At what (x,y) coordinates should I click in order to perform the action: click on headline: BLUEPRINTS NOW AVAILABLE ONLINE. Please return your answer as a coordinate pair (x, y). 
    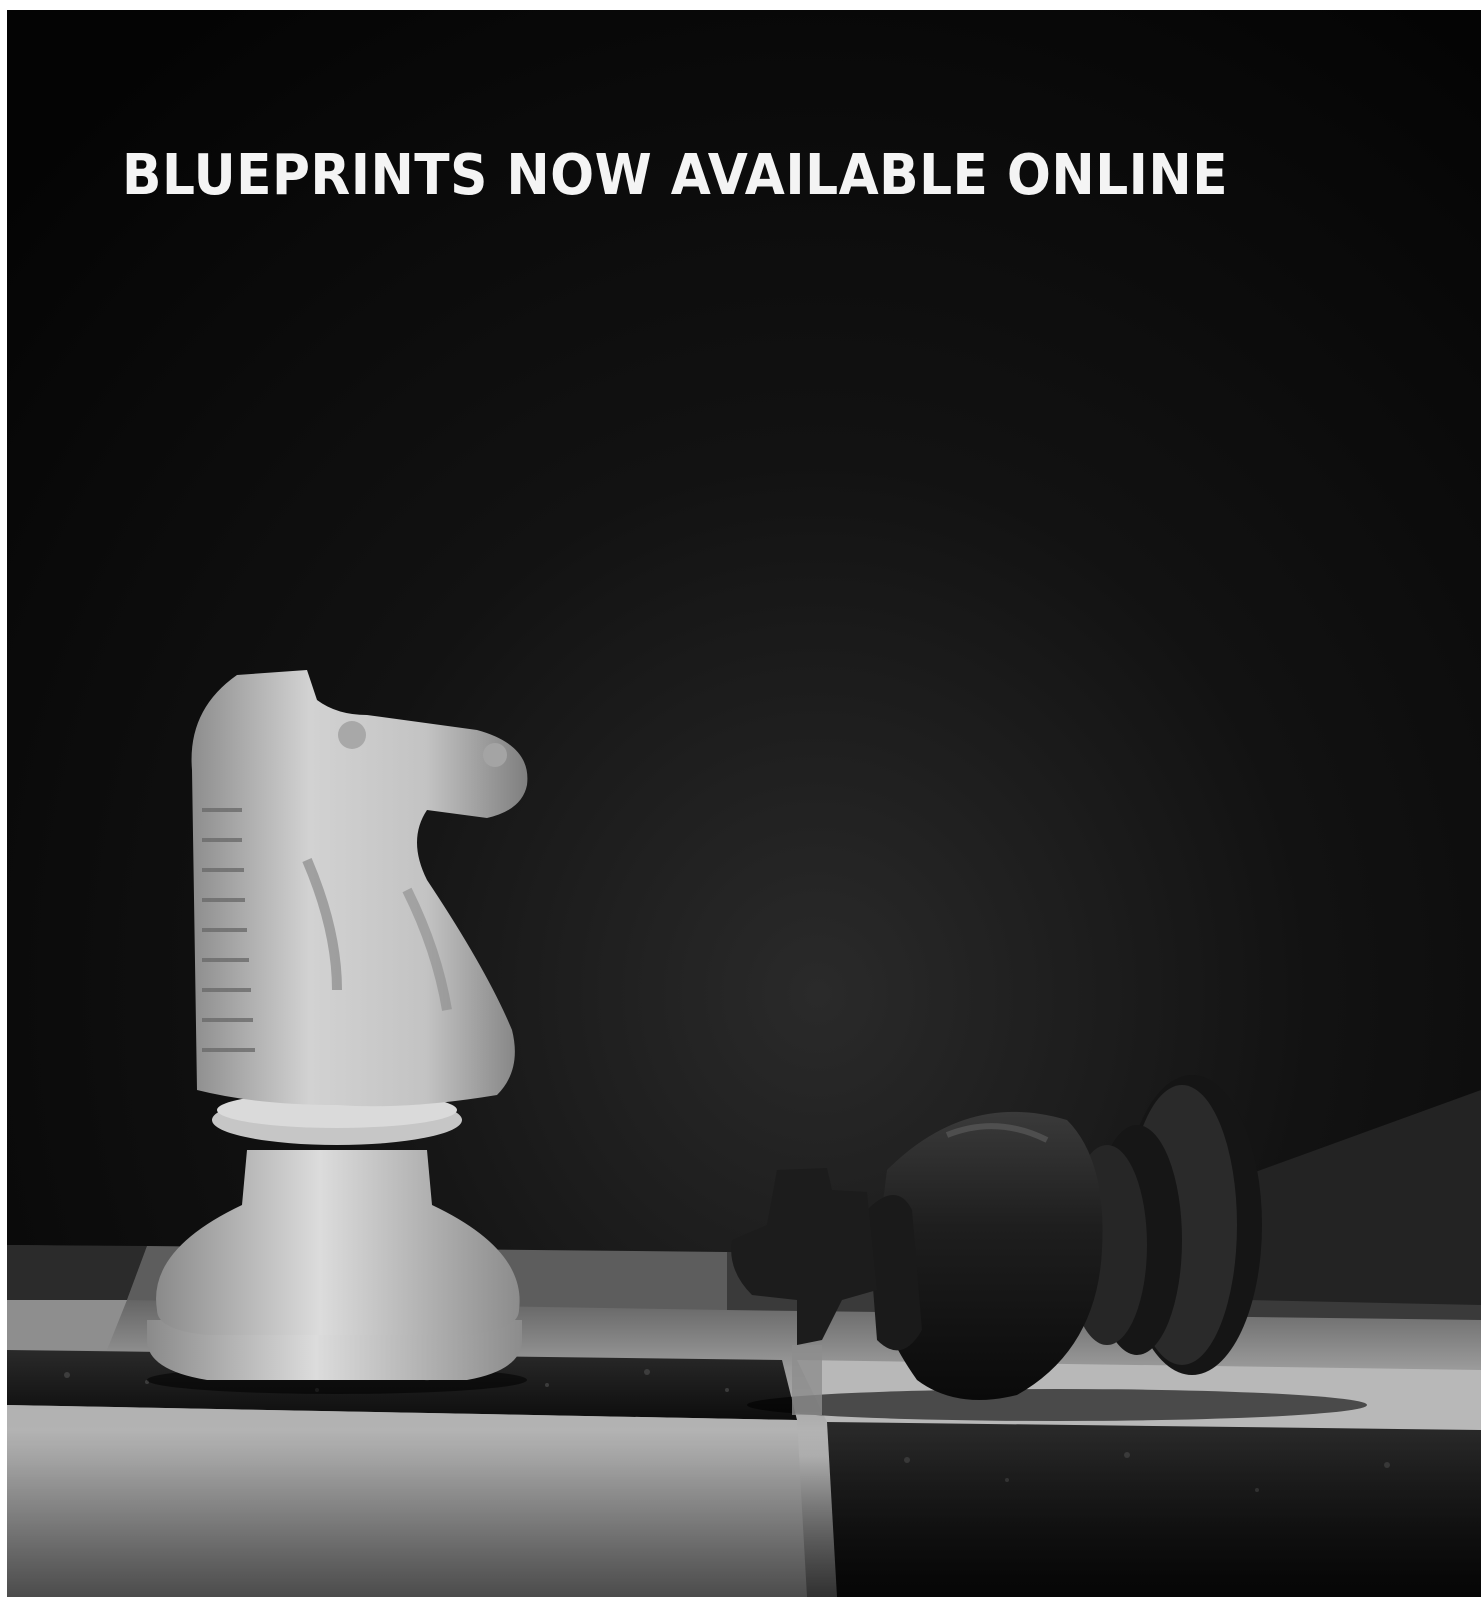
    Looking at the image, I should click on (675, 175).